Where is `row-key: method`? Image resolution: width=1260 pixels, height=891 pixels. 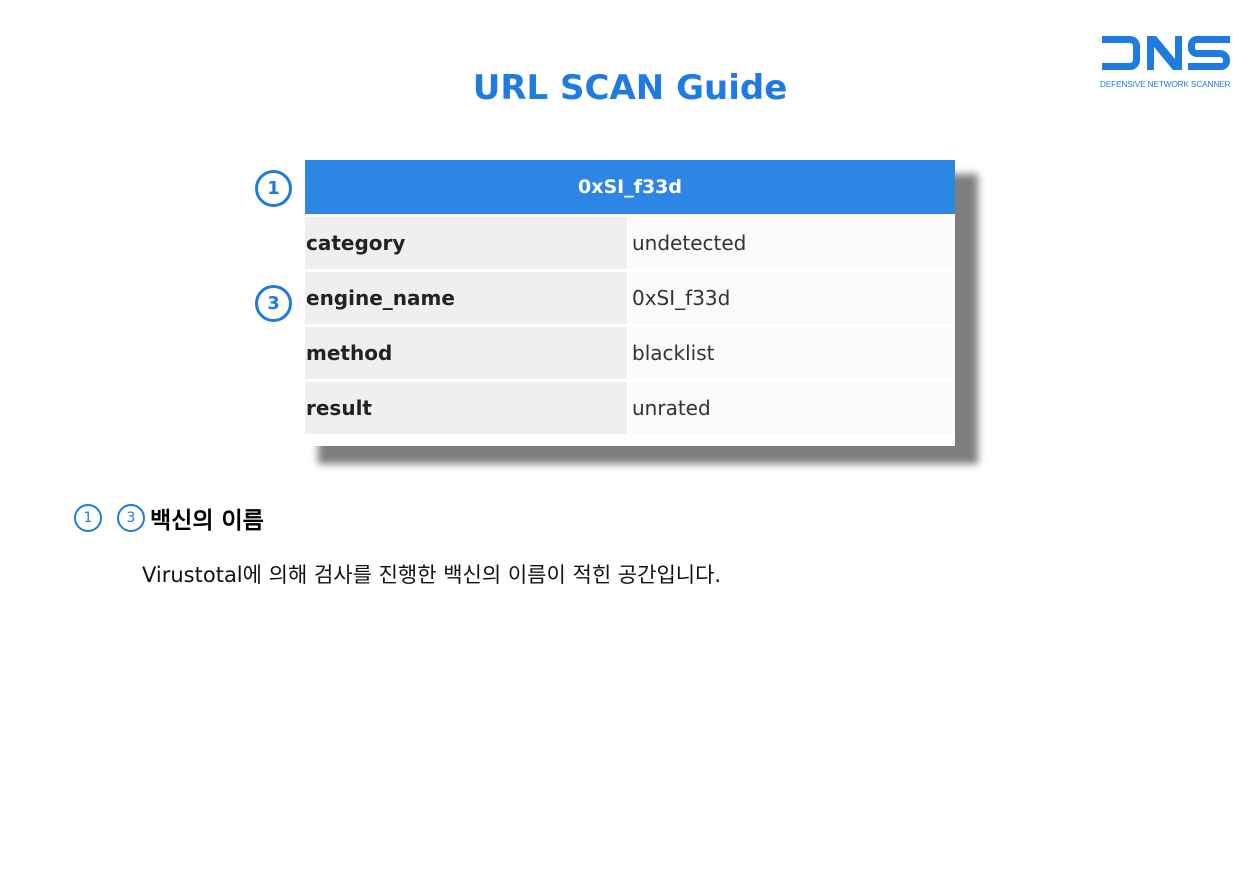 row-key: method is located at coordinates (466, 353).